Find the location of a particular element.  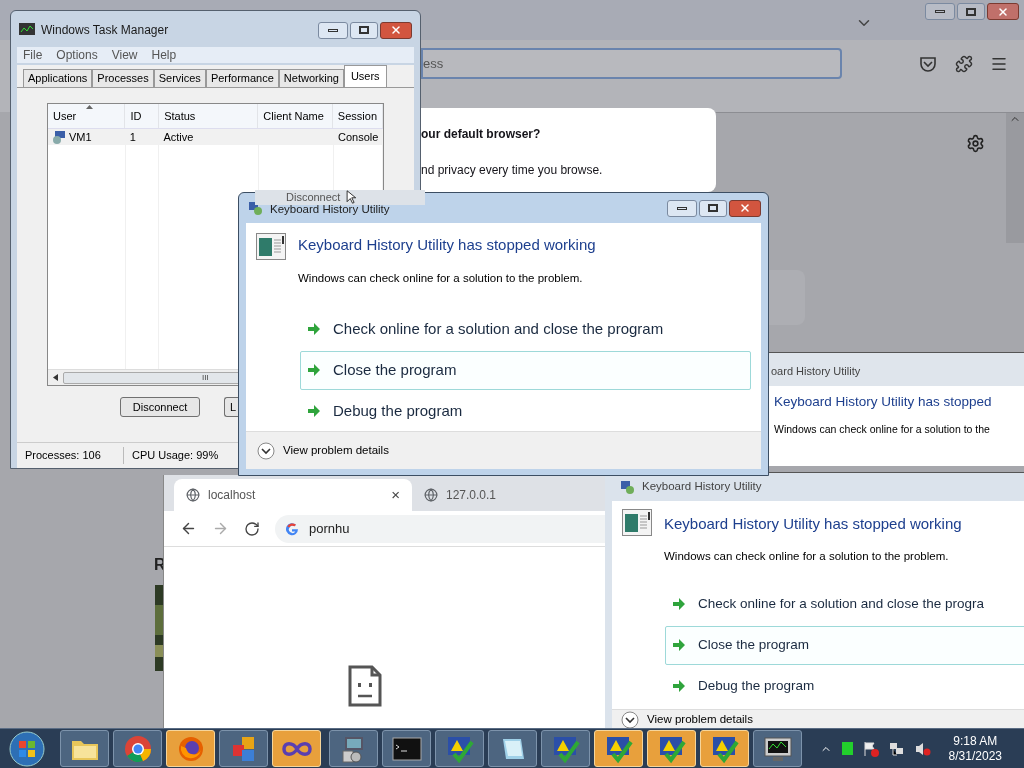

column-header: User is located at coordinates (87, 116).